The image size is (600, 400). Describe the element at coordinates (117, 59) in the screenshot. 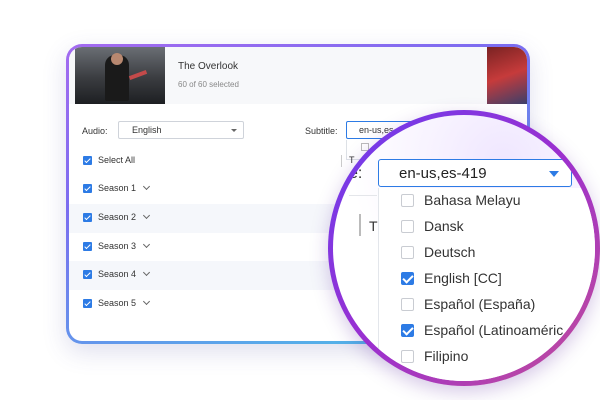

I see `thumbnail-face` at that location.